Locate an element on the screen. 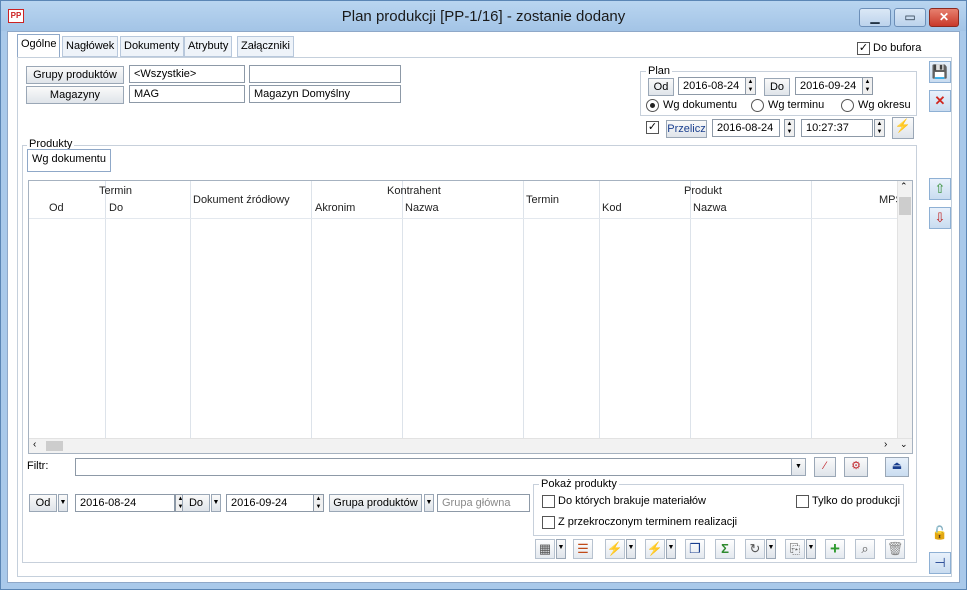  plan-od-button: Od is located at coordinates (661, 87).